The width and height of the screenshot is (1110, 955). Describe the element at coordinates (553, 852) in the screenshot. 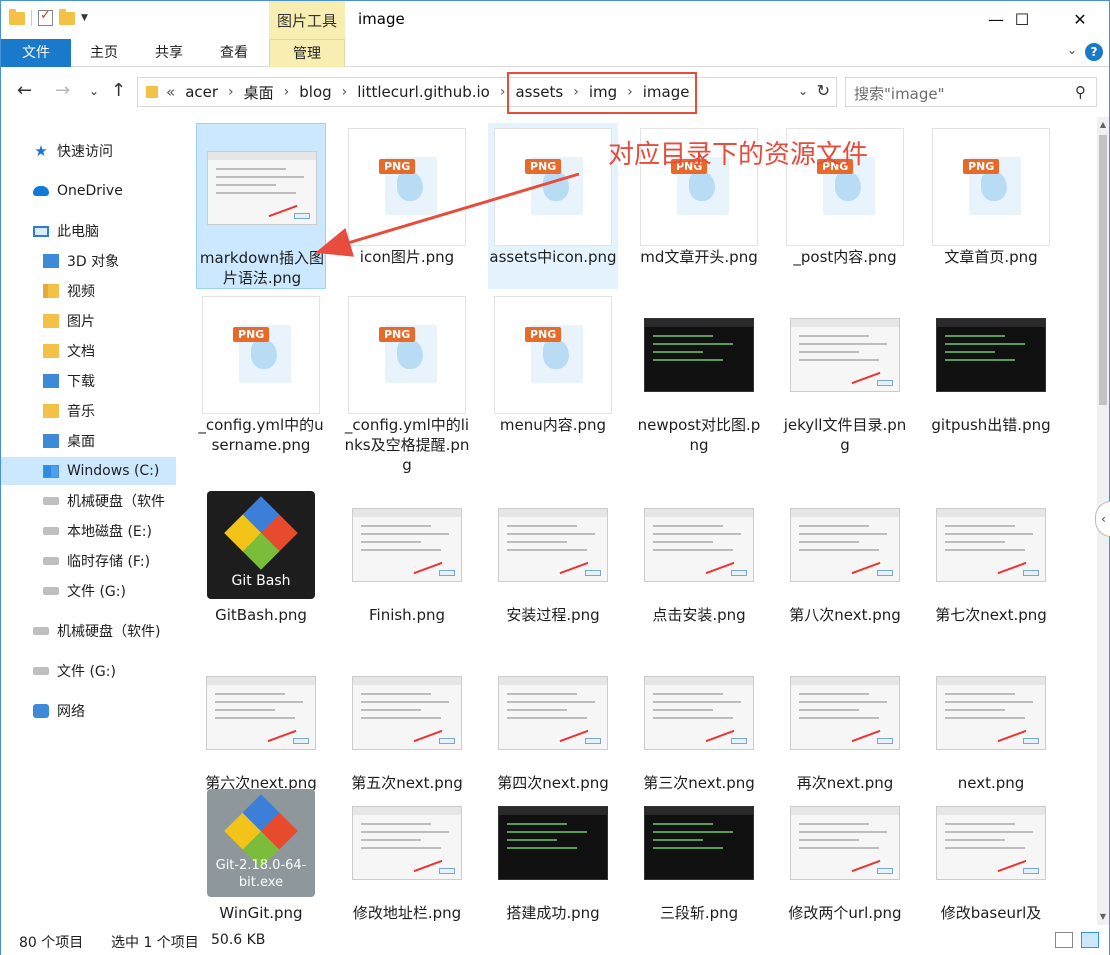

I see `file-item: 搭建成功.png` at that location.